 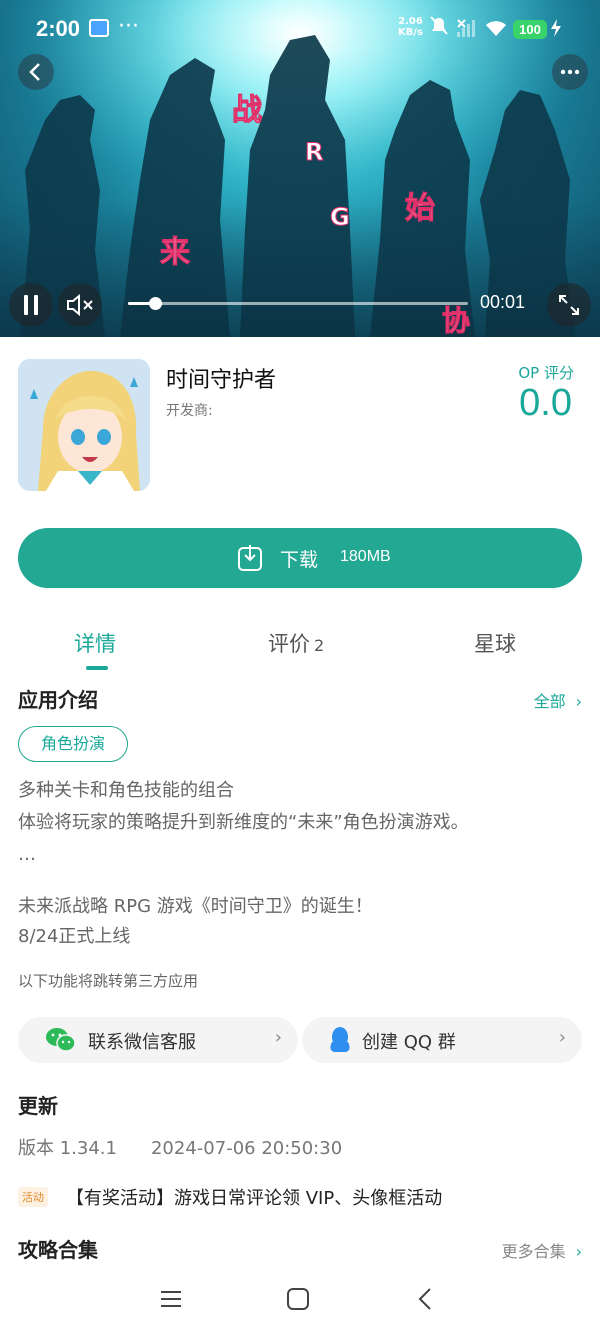 I want to click on chevron-left-icon, so click(x=34, y=72).